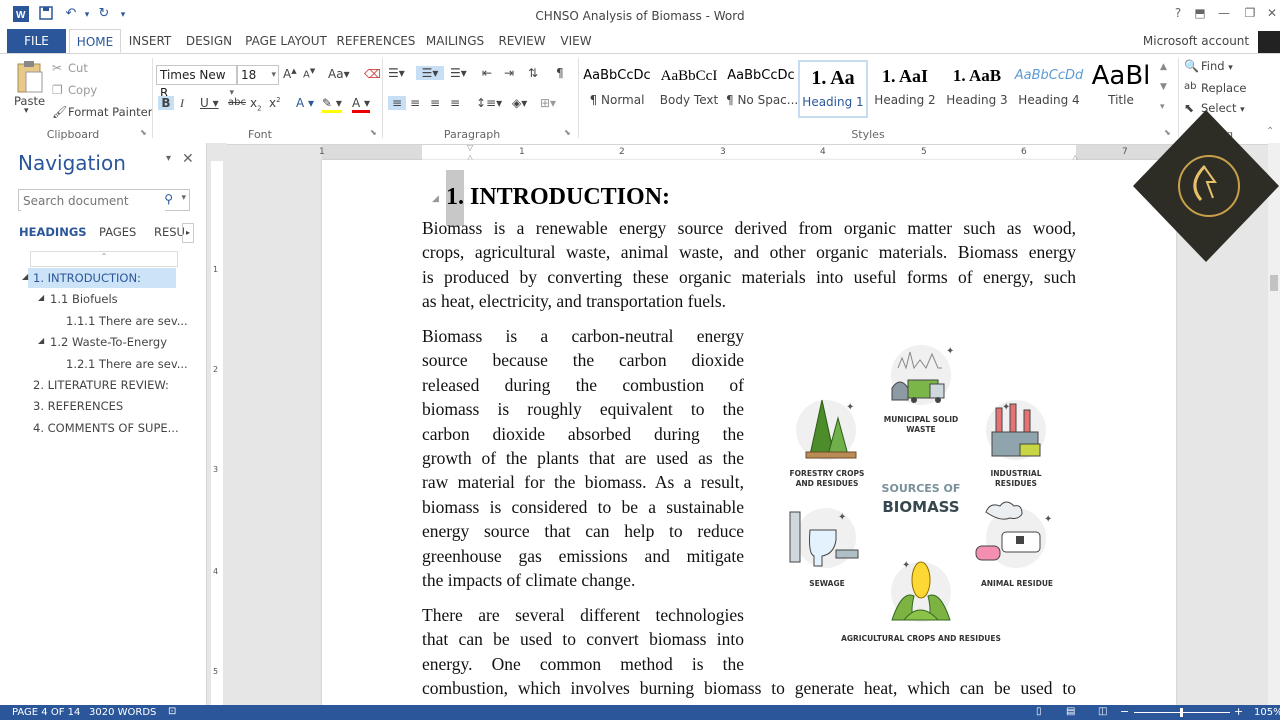 This screenshot has width=1280, height=720. I want to click on justify-icon: ≡, so click(455, 103).